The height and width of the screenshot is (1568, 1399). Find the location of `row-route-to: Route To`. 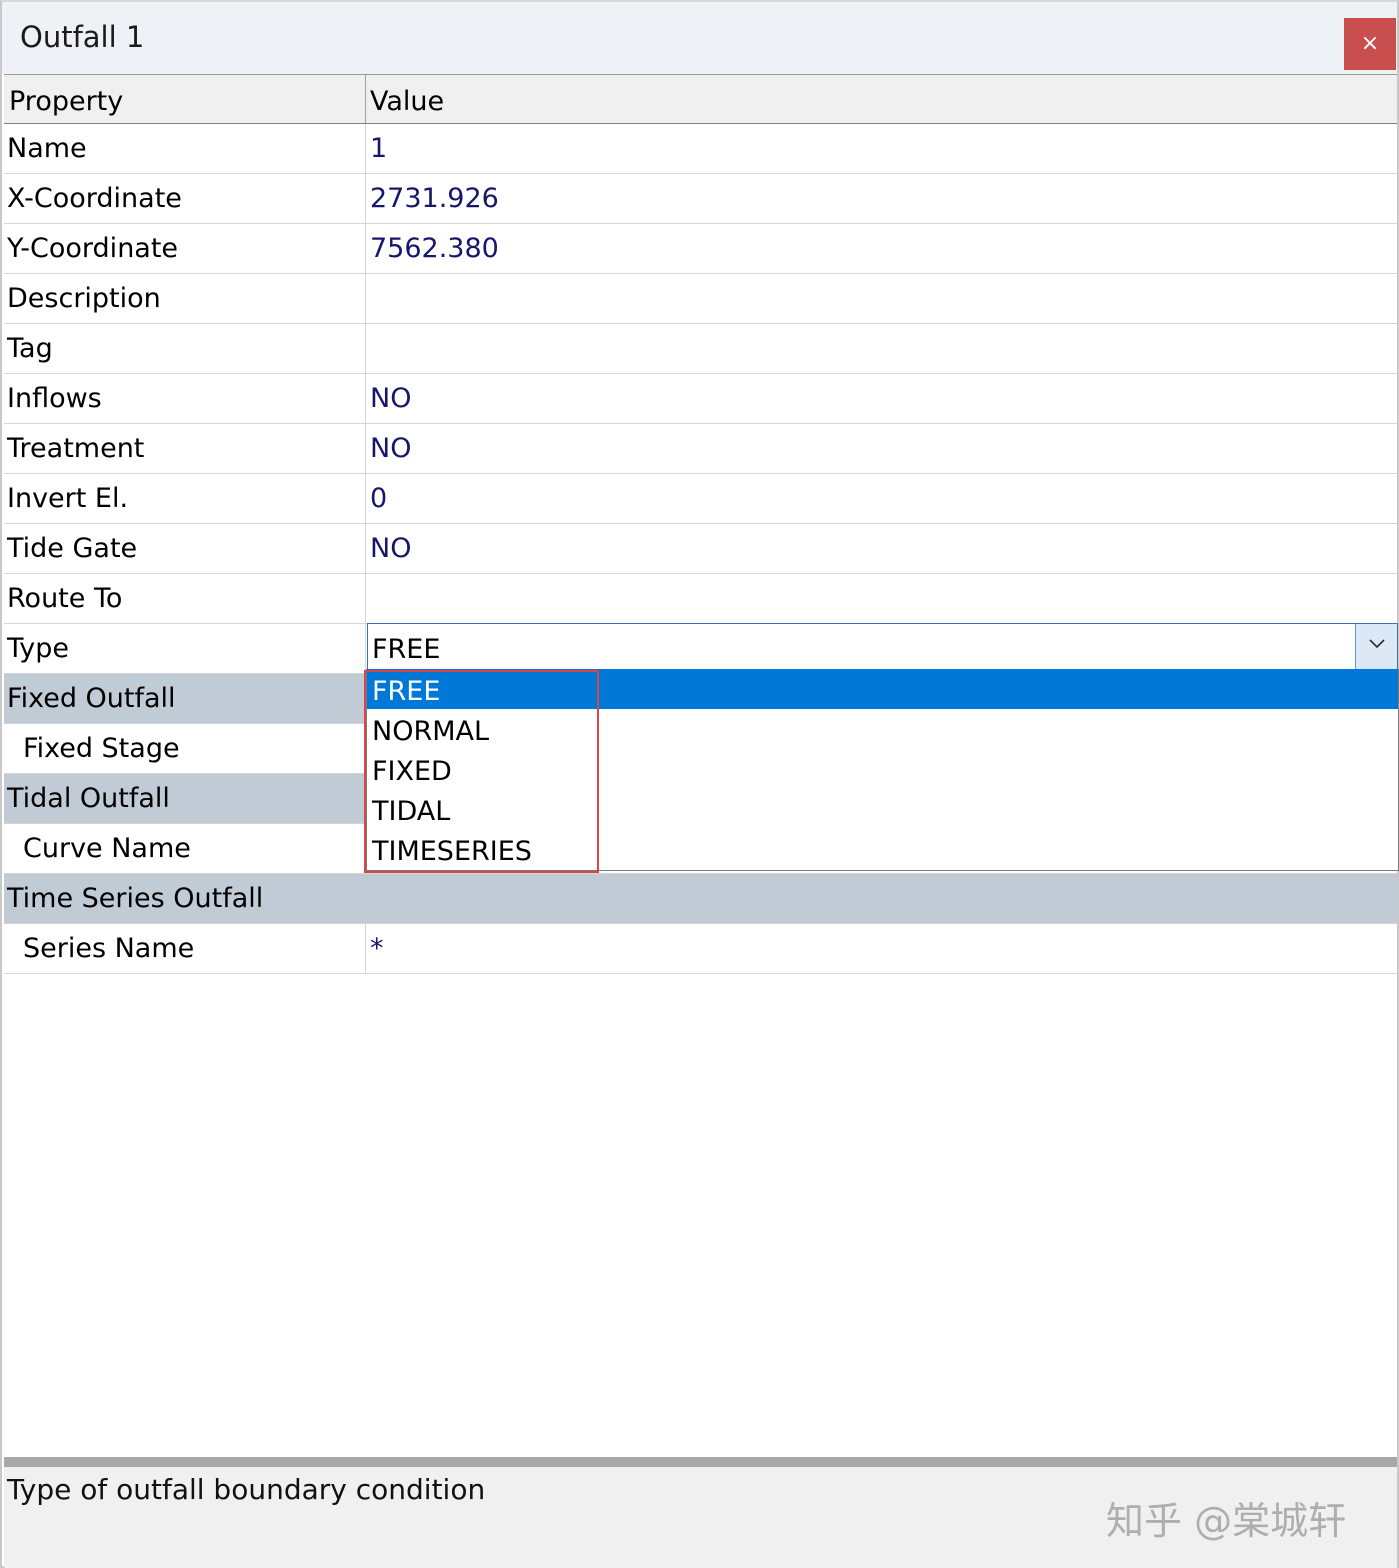

row-route-to: Route To is located at coordinates (700, 599).